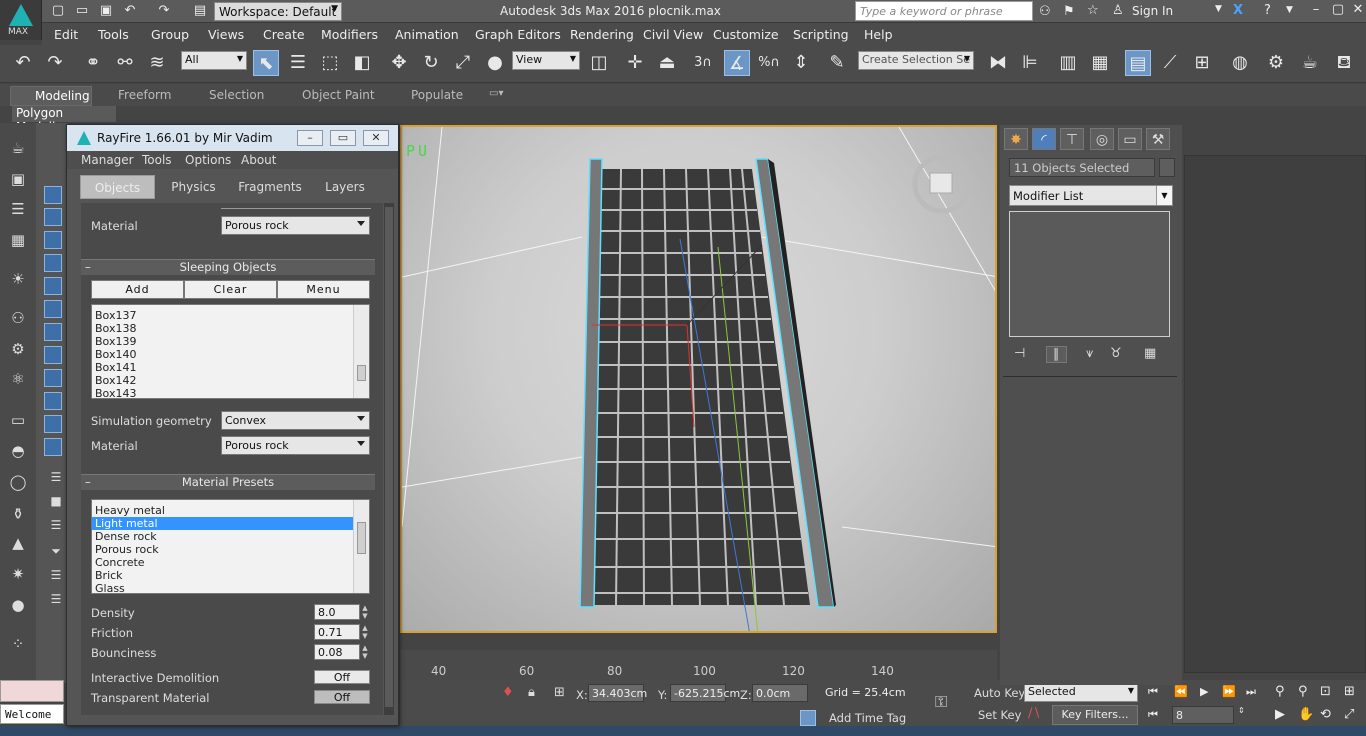 The height and width of the screenshot is (736, 1366). What do you see at coordinates (1170, 63) in the screenshot?
I see `curve-editor-icon: ⟋` at bounding box center [1170, 63].